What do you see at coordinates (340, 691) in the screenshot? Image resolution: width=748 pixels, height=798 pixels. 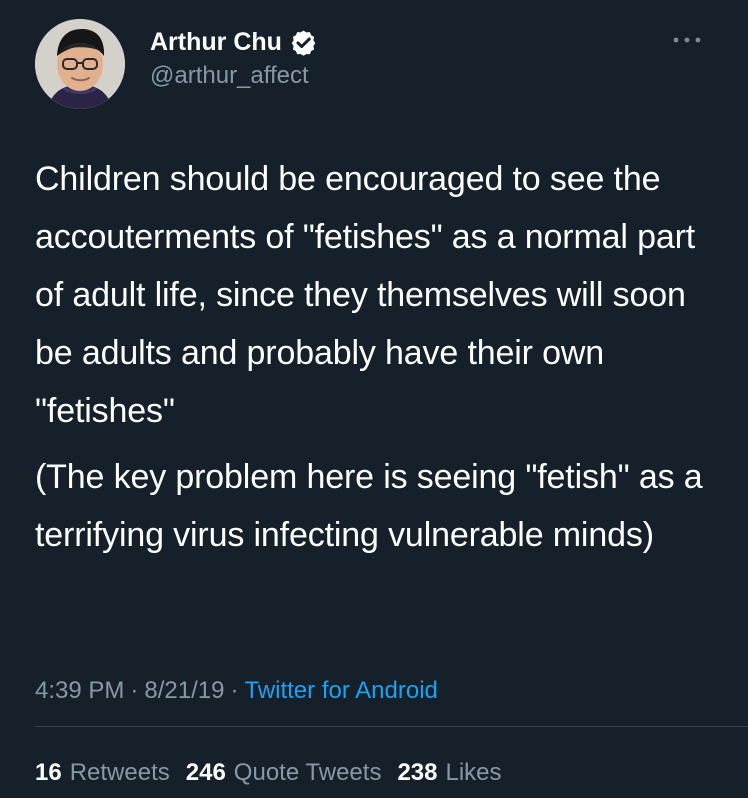 I see `tweet-source-link: Twitter for Android` at bounding box center [340, 691].